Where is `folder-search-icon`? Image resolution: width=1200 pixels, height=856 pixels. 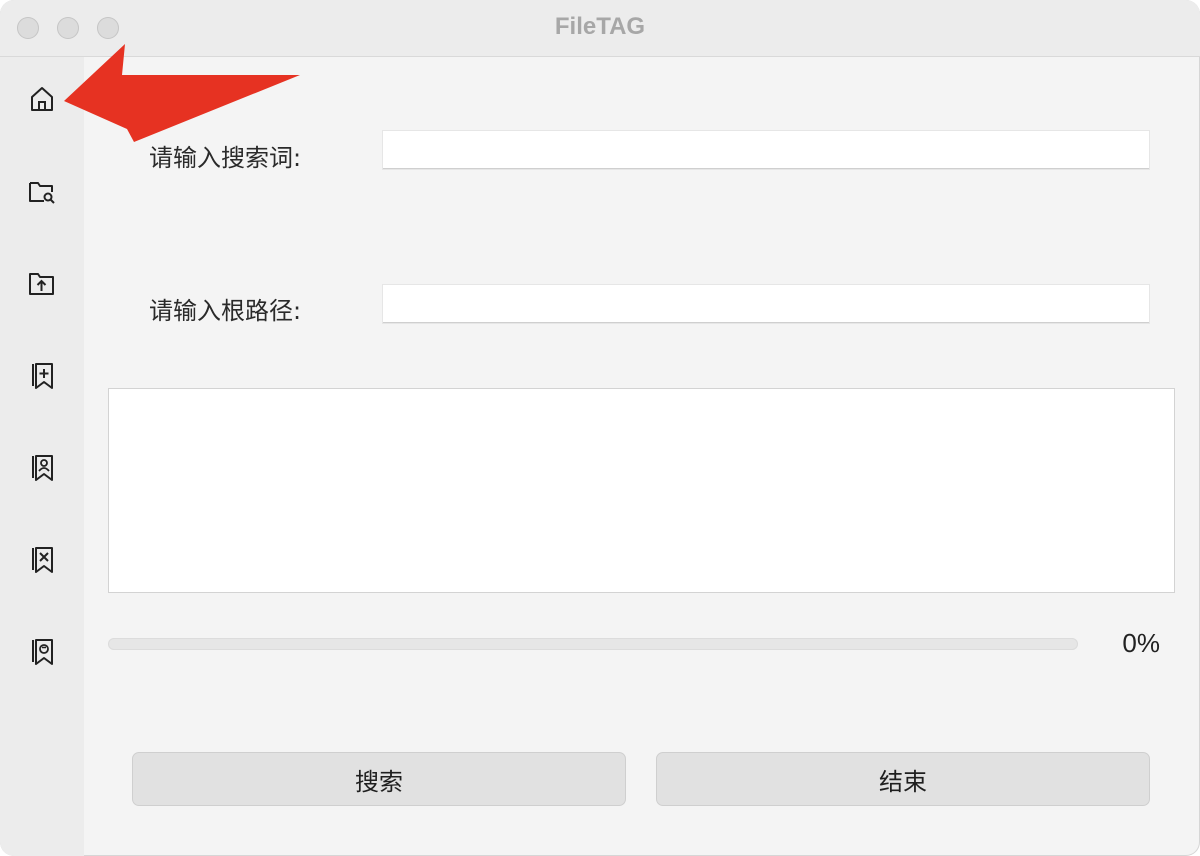 folder-search-icon is located at coordinates (42, 193).